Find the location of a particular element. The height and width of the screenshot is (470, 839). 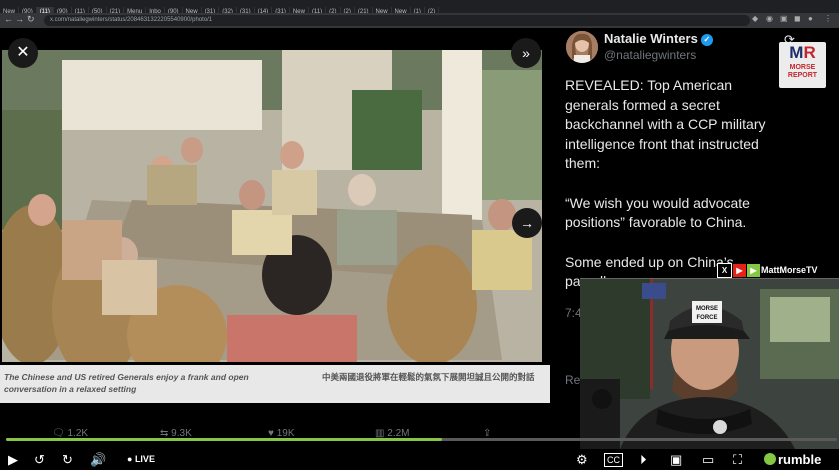

logo-text-1: MORSE is located at coordinates (802, 67).